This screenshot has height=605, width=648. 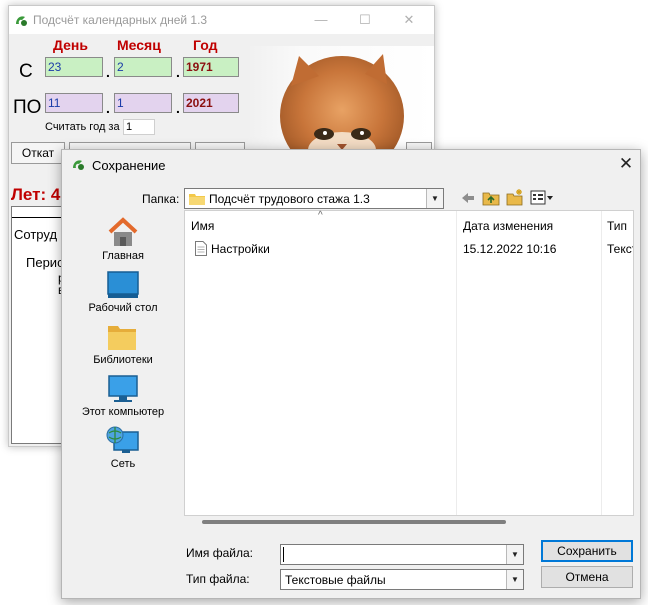 I want to click on folder-value: Подсчёт трудового стажа 1.3, so click(x=289, y=199).